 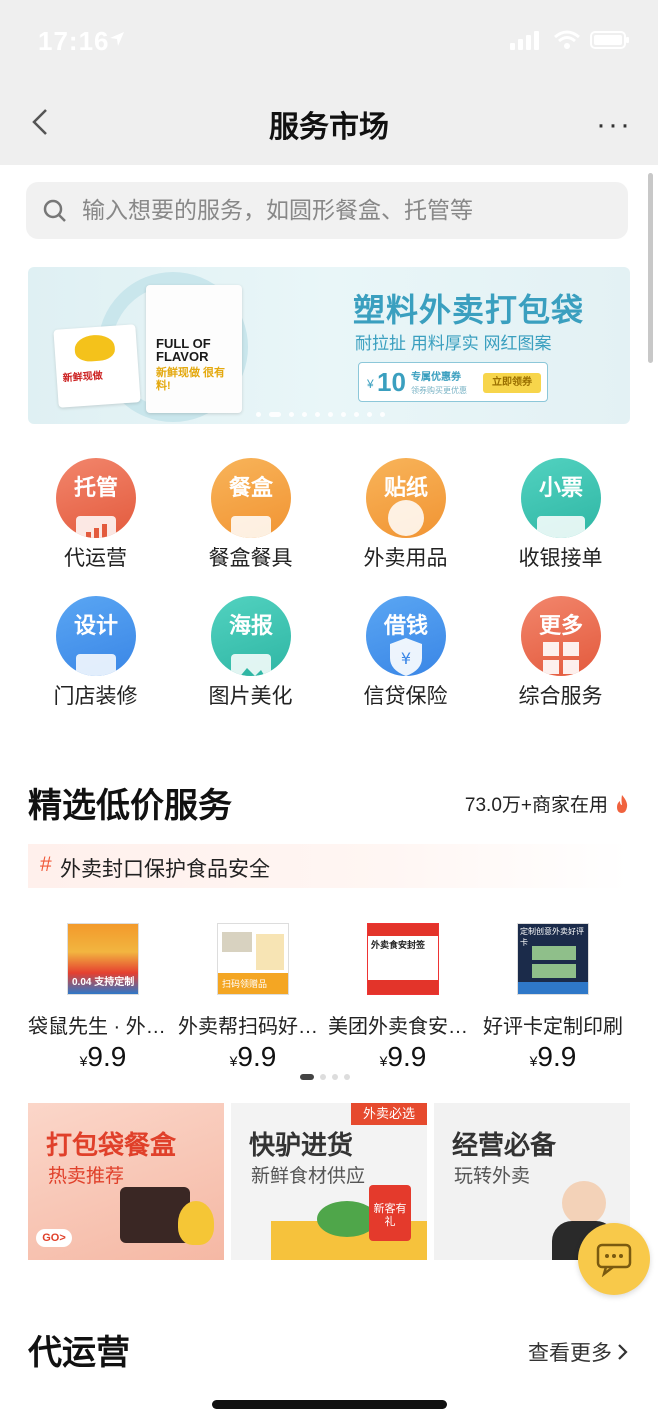 I want to click on category-label: 代运营, so click(x=95, y=558).